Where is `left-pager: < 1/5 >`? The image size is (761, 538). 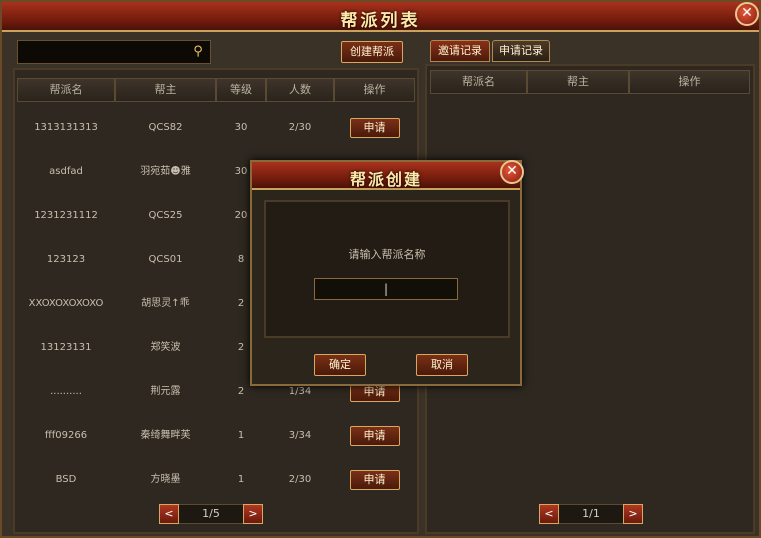 left-pager: < 1/5 > is located at coordinates (211, 514).